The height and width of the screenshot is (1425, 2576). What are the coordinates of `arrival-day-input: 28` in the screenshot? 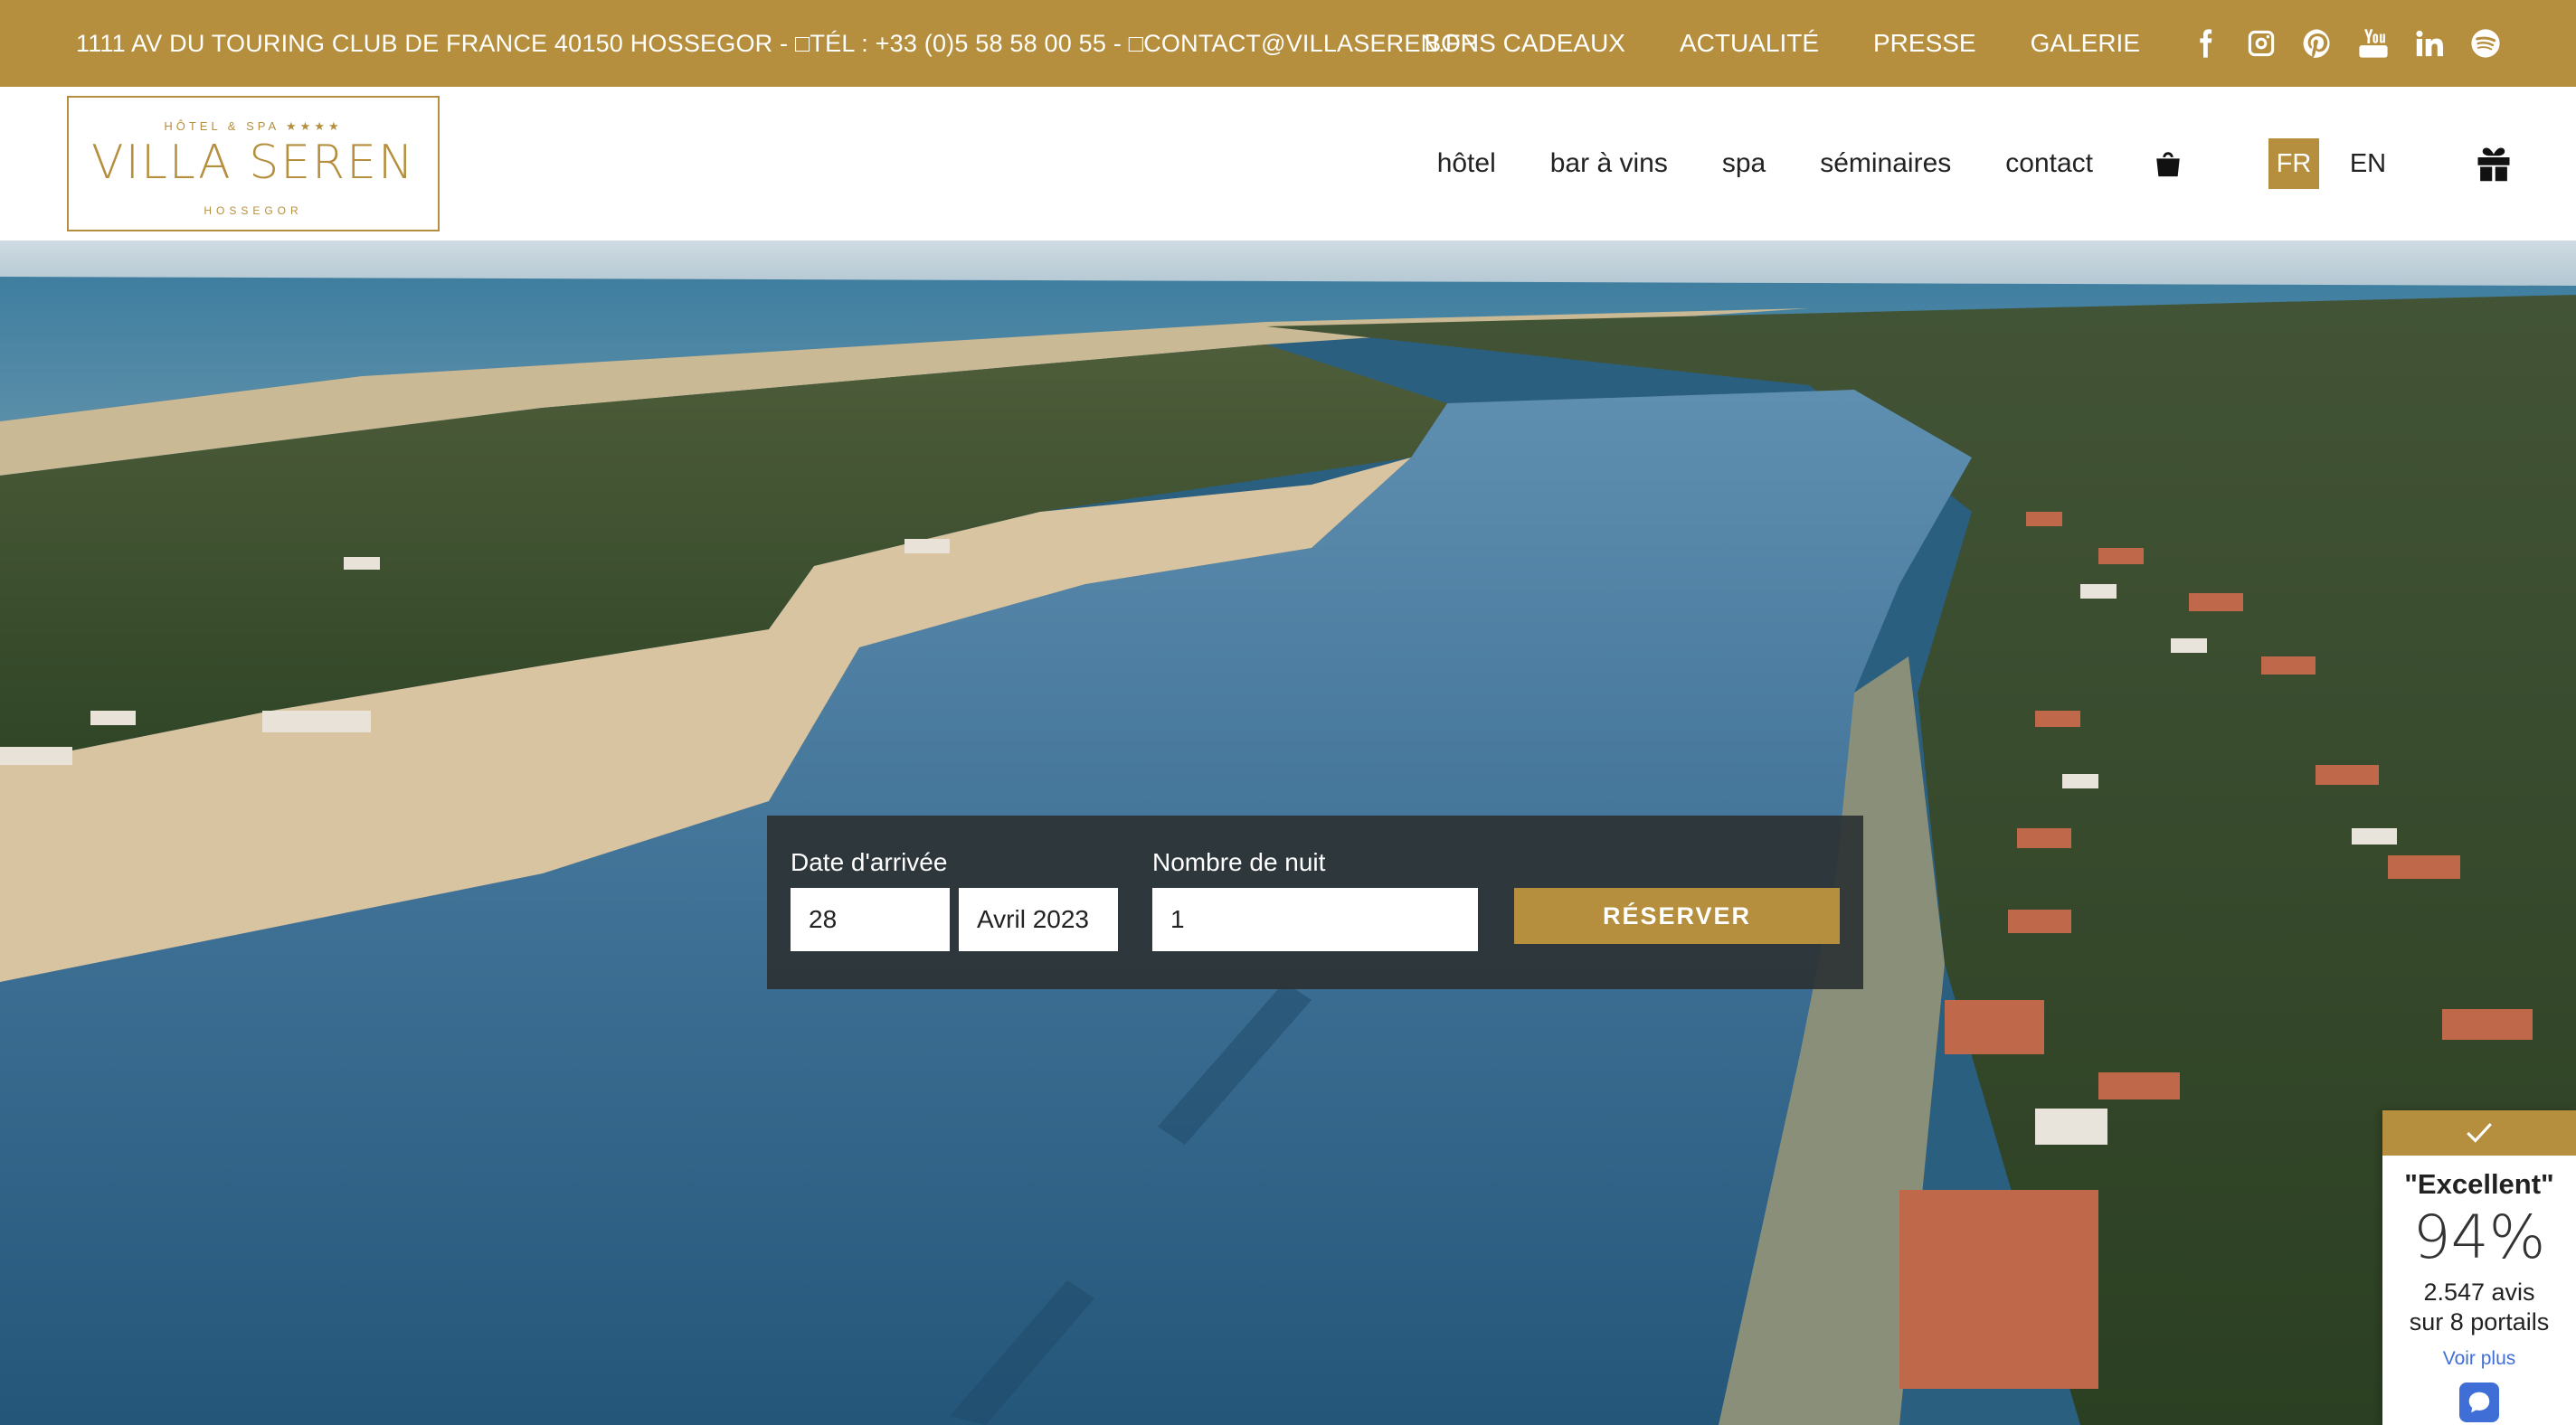 It's located at (871, 919).